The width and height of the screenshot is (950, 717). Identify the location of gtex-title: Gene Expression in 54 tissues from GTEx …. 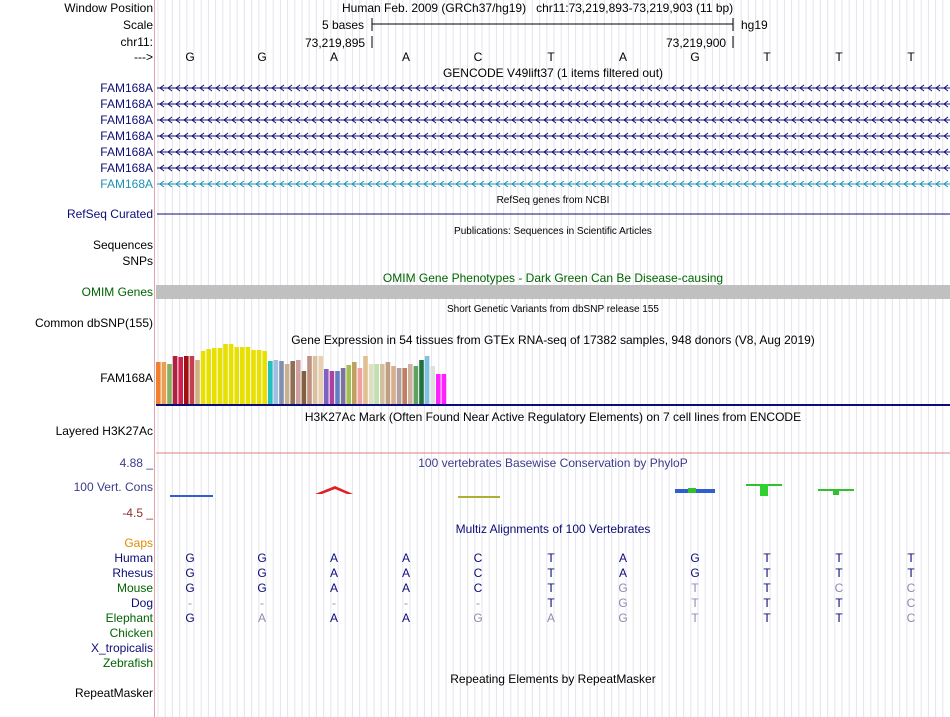
(553, 340).